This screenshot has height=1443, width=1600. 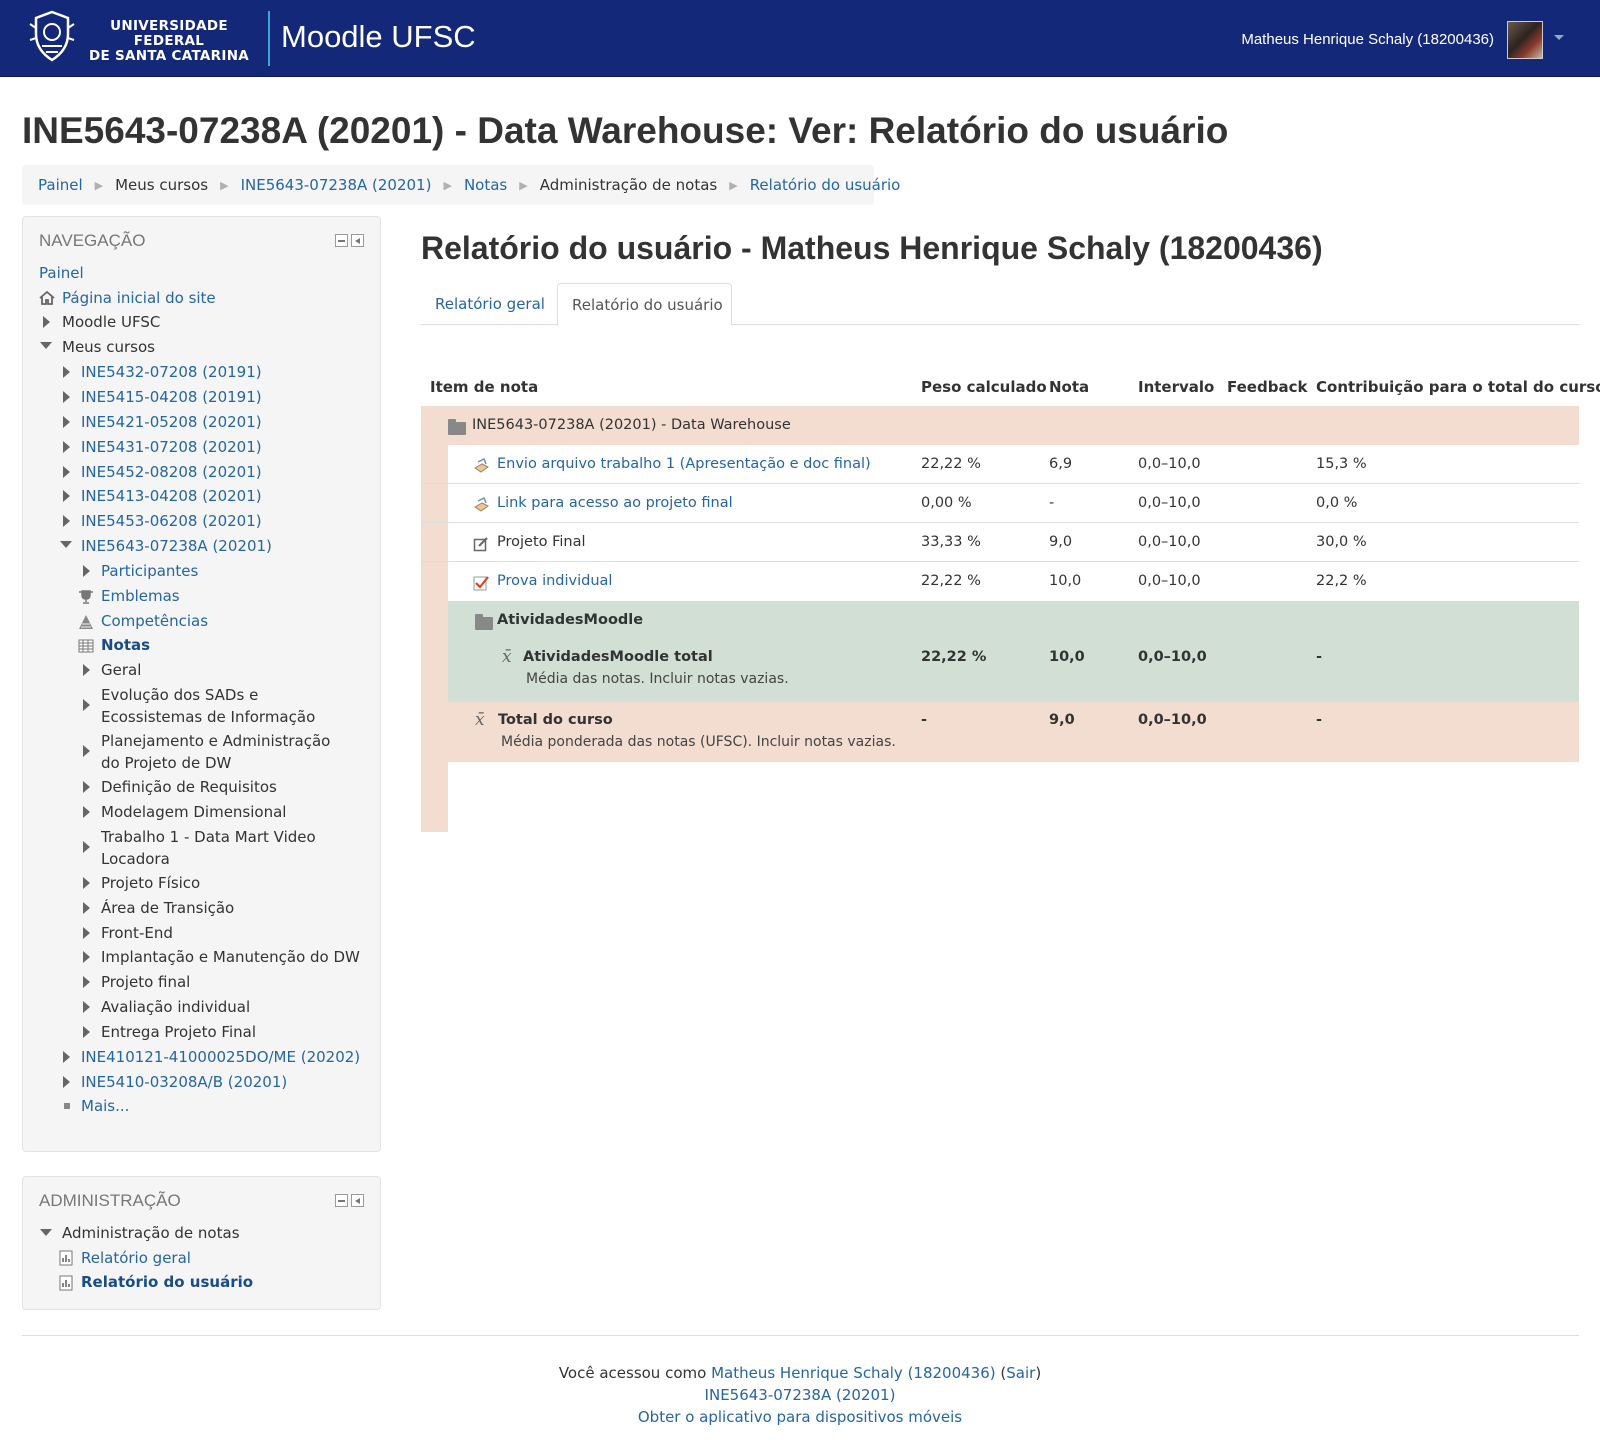 What do you see at coordinates (924, 720) in the screenshot?
I see `weight-cell: -` at bounding box center [924, 720].